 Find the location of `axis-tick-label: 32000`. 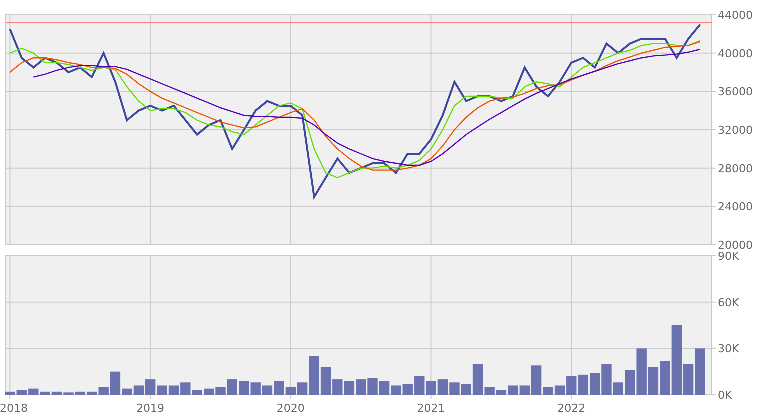

axis-tick-label: 32000 is located at coordinates (735, 130).